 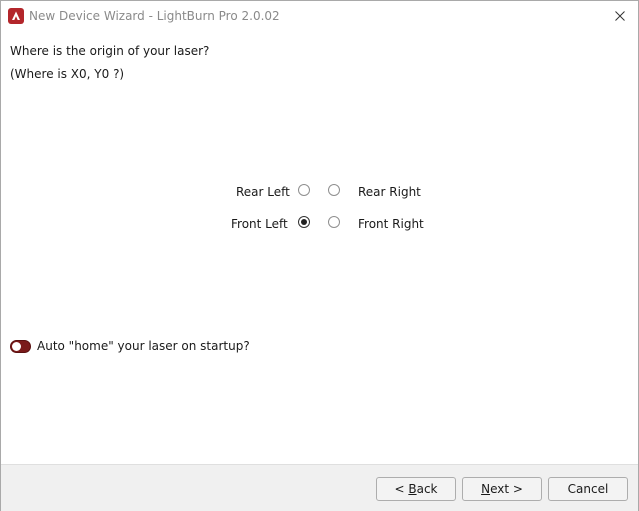 What do you see at coordinates (391, 224) in the screenshot?
I see `front-right-label: Front Right` at bounding box center [391, 224].